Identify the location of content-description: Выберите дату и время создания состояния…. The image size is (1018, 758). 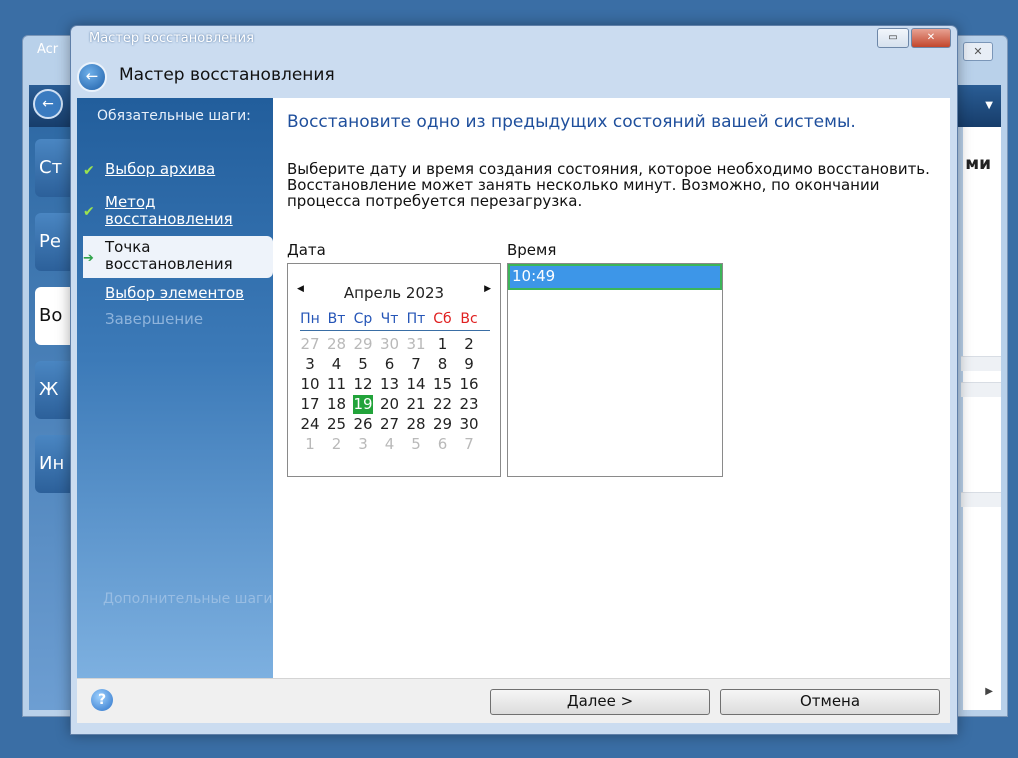
(608, 185).